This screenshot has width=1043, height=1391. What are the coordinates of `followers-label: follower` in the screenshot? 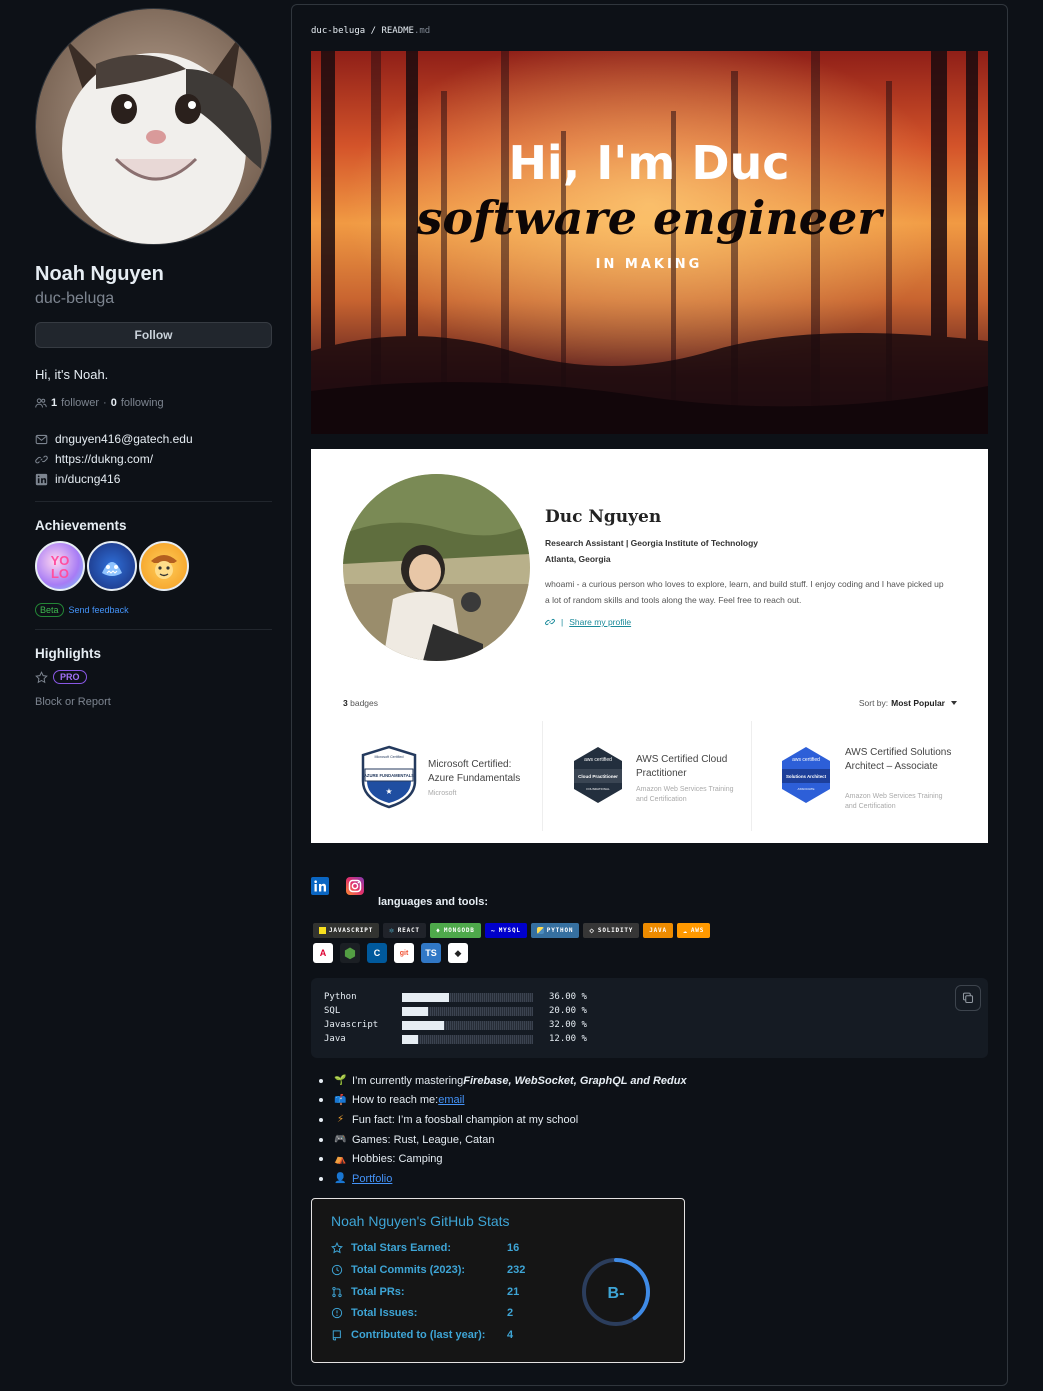 It's located at (80, 403).